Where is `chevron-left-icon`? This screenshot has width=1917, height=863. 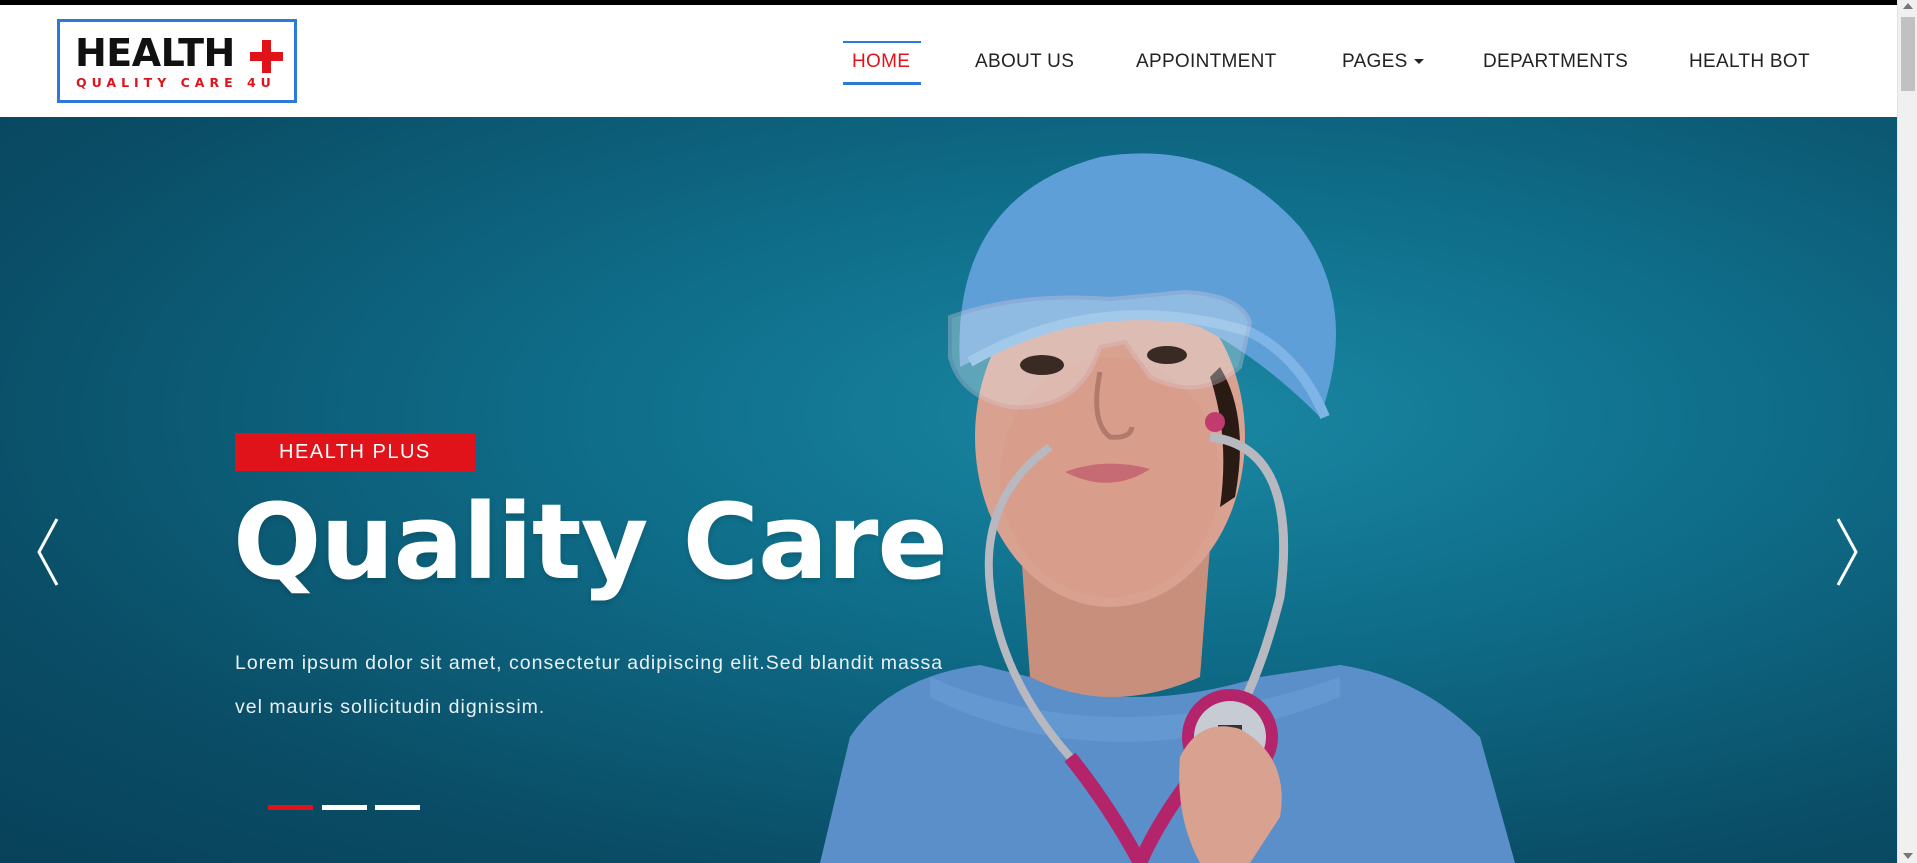 chevron-left-icon is located at coordinates (48, 552).